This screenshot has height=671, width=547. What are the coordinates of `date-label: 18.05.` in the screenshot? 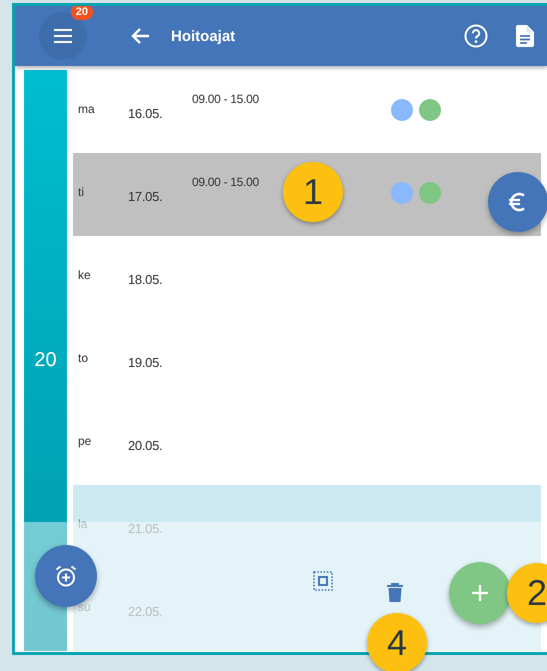 It's located at (146, 279).